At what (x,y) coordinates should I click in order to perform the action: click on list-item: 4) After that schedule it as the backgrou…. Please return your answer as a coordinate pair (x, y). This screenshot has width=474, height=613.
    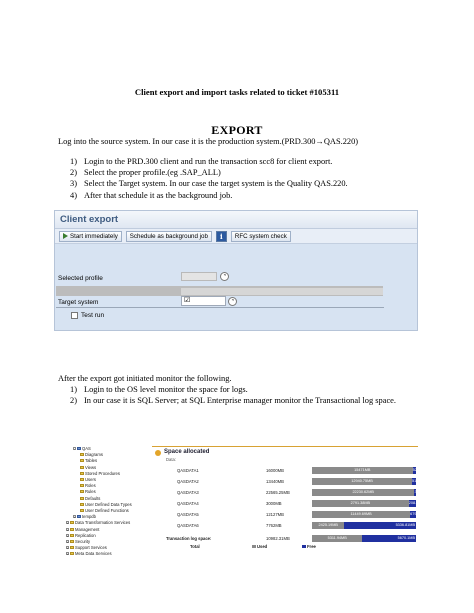
    Looking at the image, I should click on (151, 195).